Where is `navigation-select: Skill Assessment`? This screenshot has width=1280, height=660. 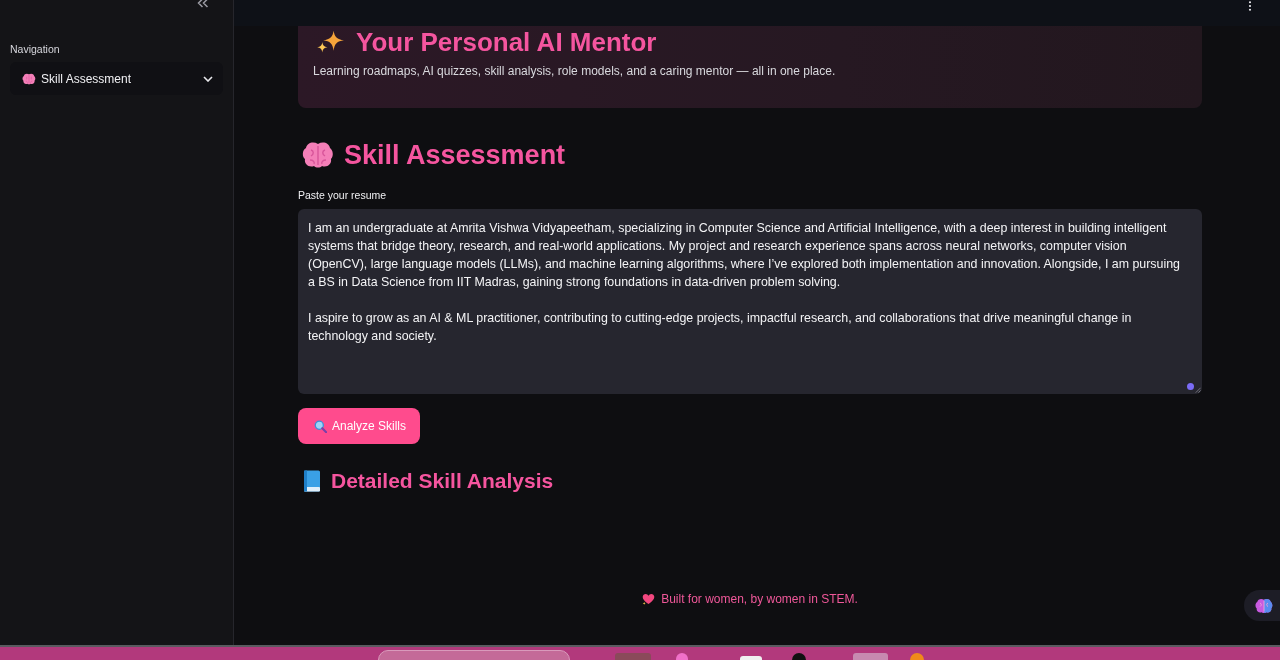 navigation-select: Skill Assessment is located at coordinates (116, 78).